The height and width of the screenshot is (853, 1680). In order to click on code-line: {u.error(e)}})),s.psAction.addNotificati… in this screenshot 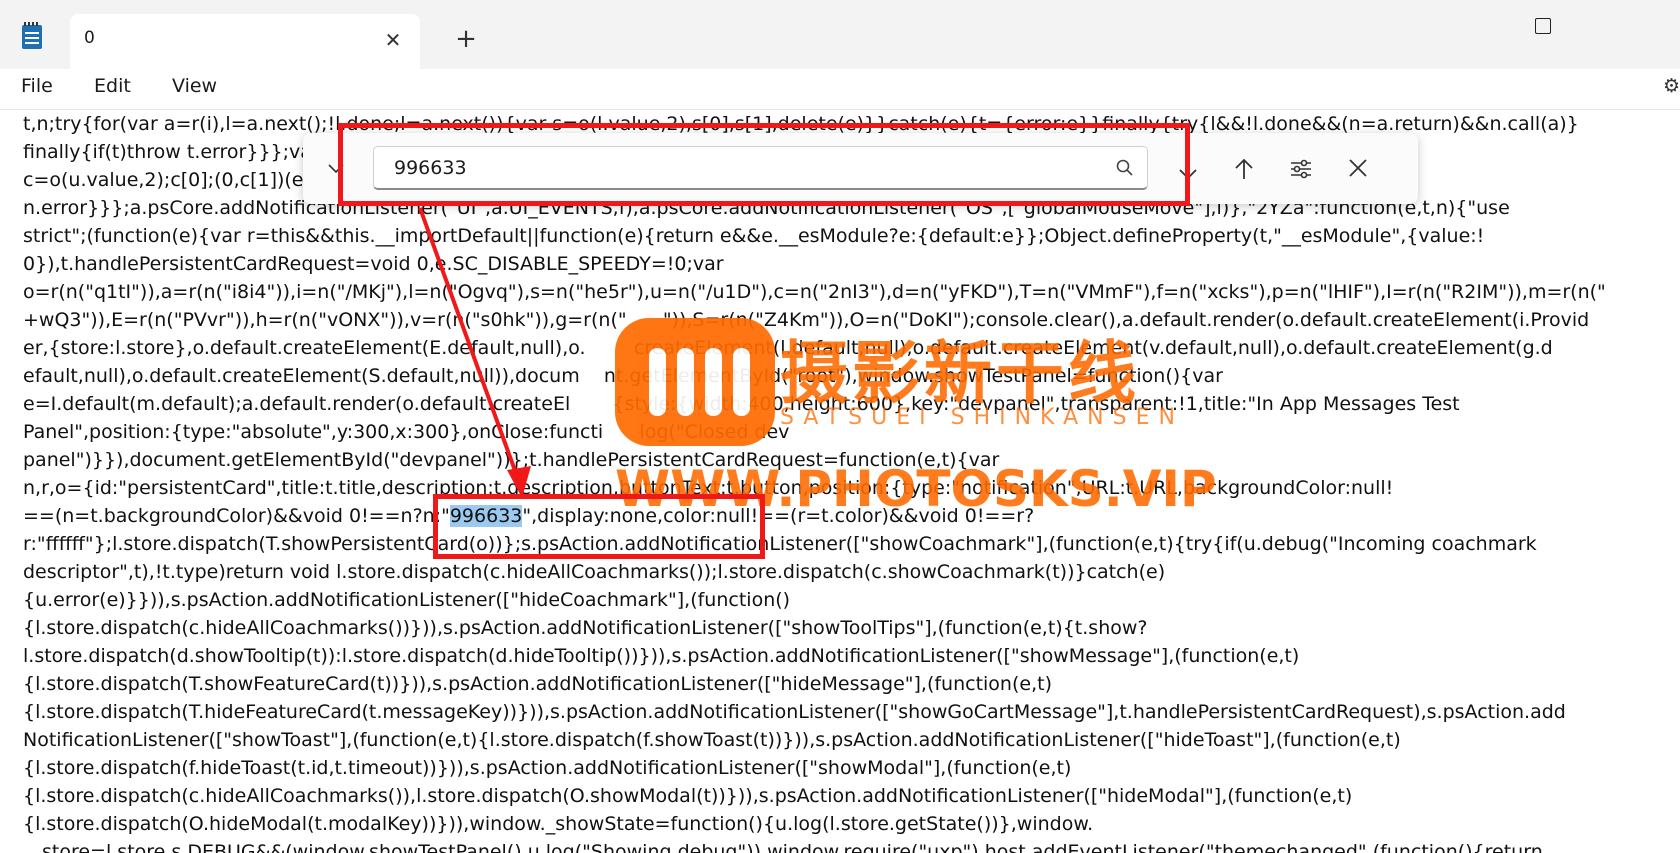, I will do `click(407, 600)`.